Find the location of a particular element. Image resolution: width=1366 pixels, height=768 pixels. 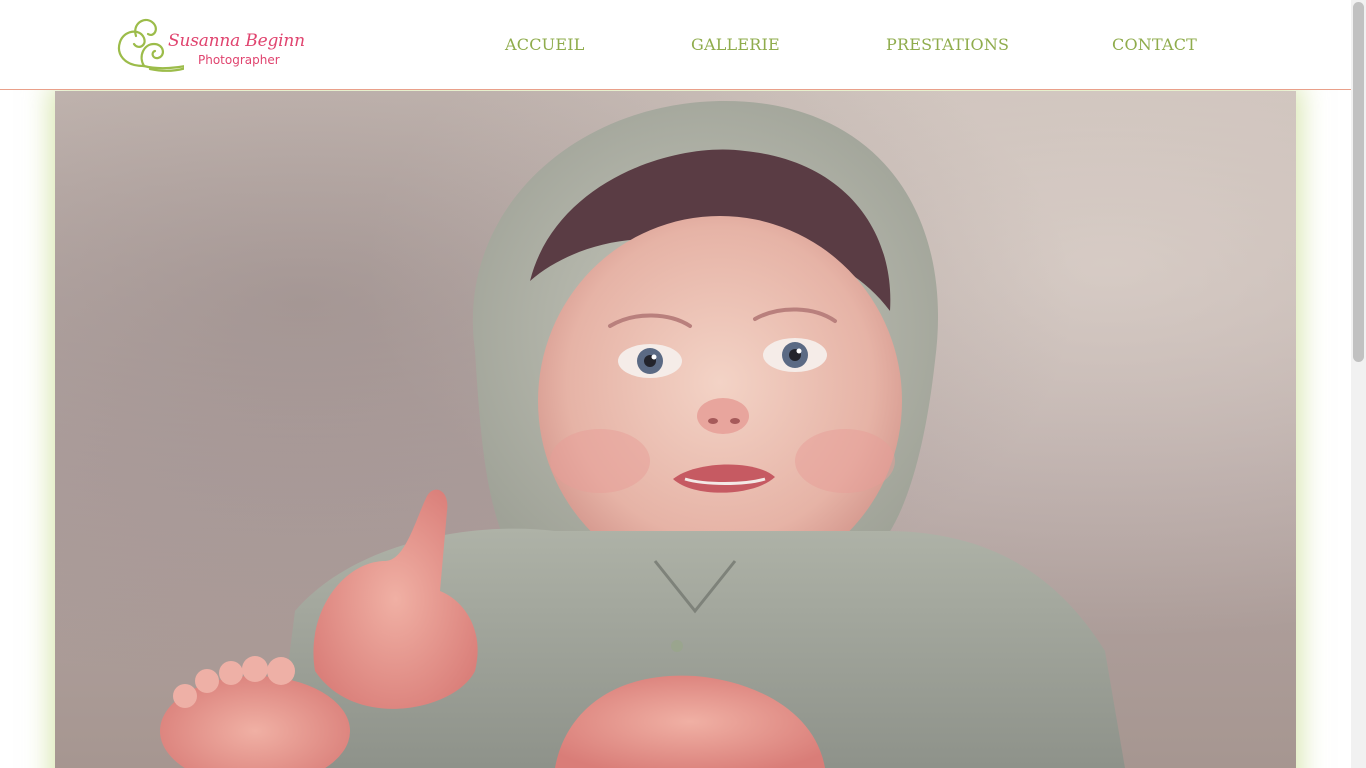

scrollbar is located at coordinates (1358, 384).